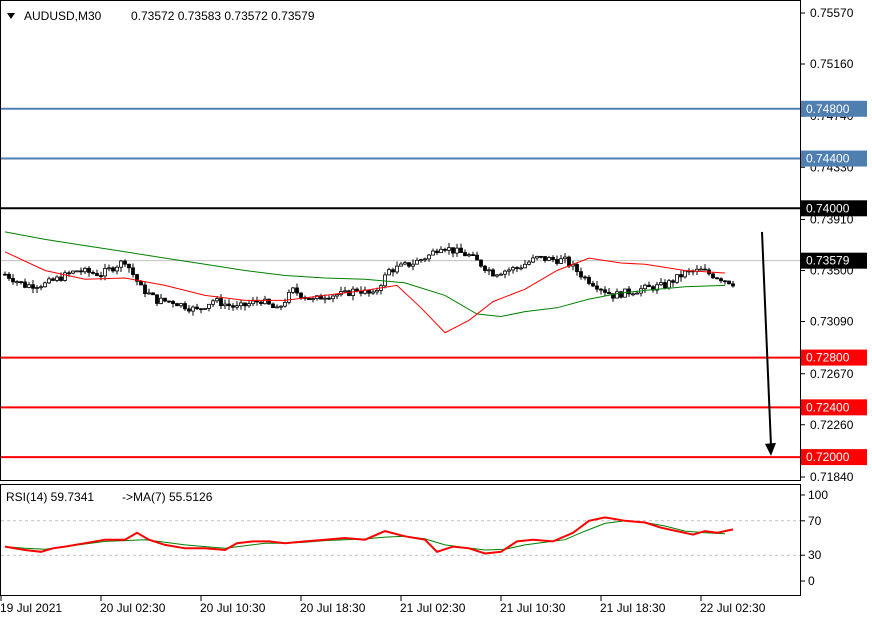 This screenshot has width=872, height=621. What do you see at coordinates (533, 608) in the screenshot?
I see `time-tick-label: 21 Jul 10:30` at bounding box center [533, 608].